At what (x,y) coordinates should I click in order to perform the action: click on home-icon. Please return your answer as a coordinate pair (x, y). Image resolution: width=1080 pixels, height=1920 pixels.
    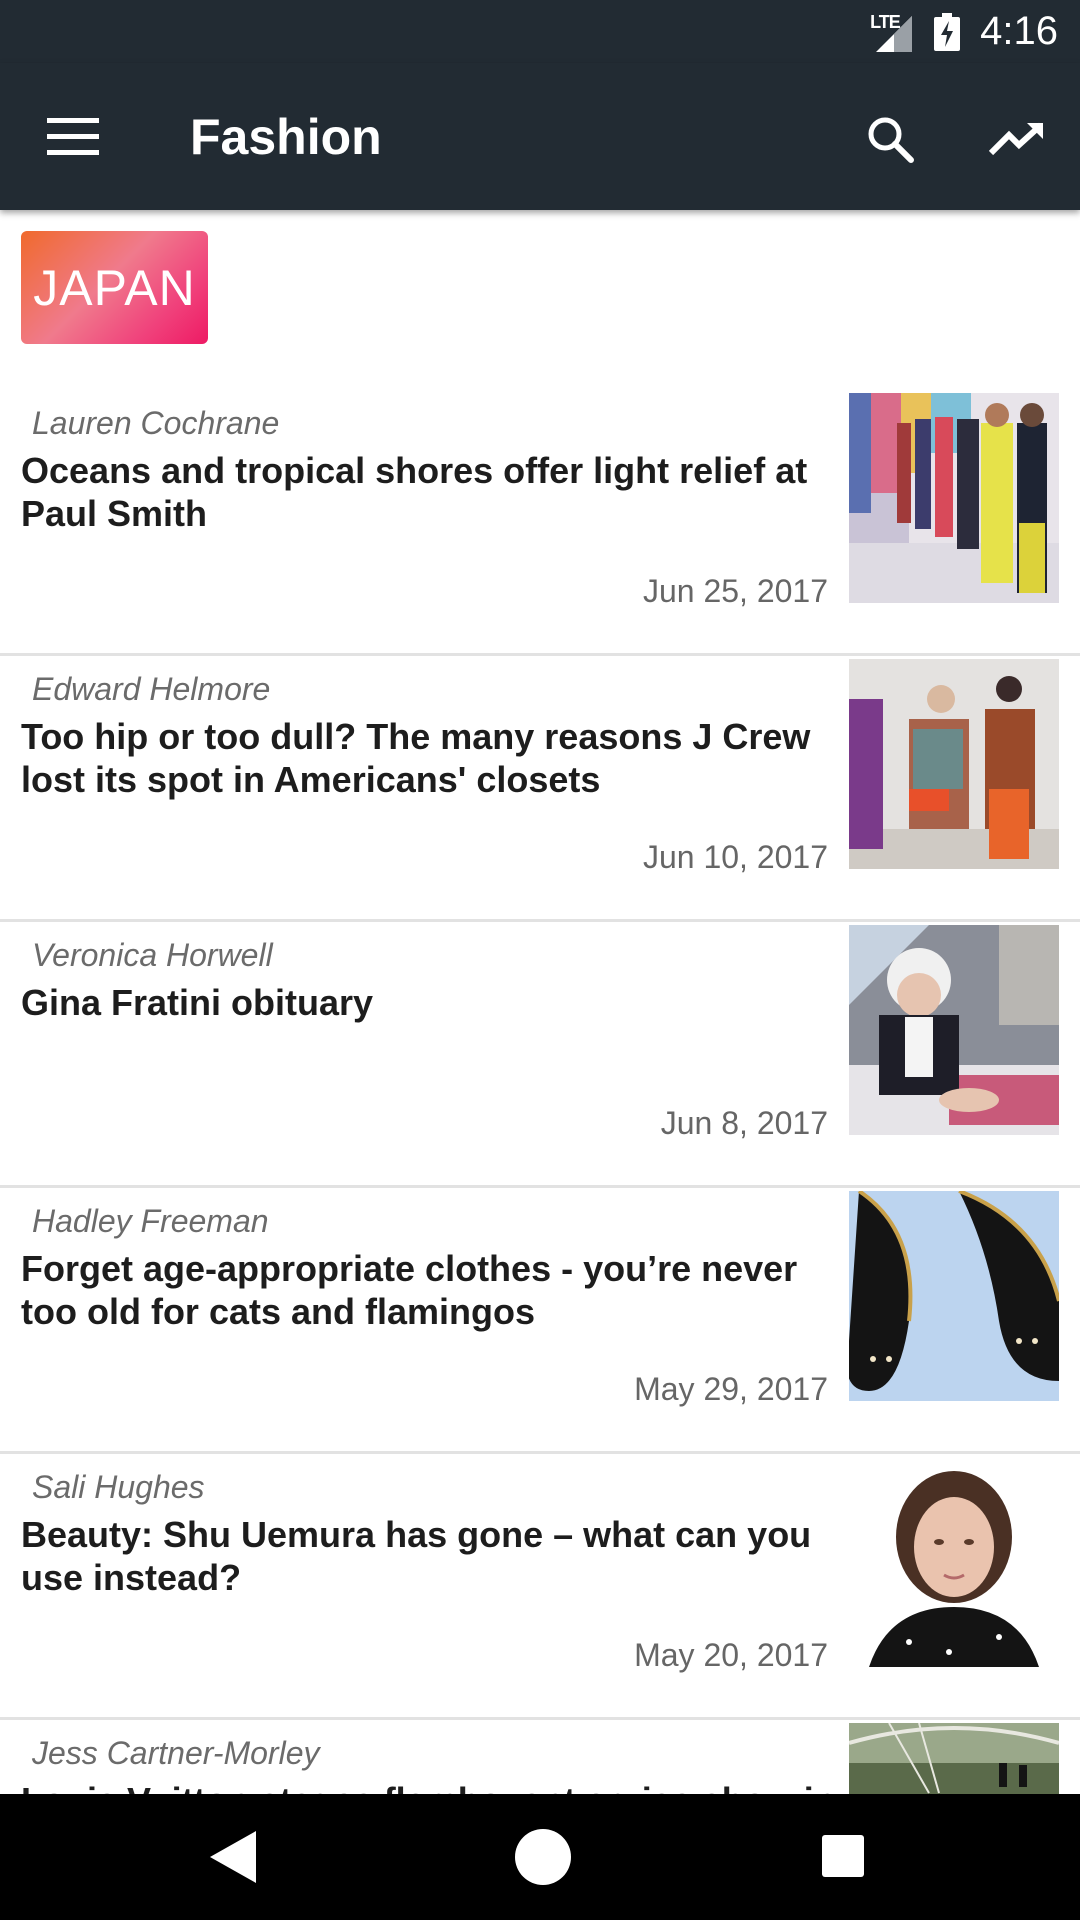
    Looking at the image, I should click on (543, 1857).